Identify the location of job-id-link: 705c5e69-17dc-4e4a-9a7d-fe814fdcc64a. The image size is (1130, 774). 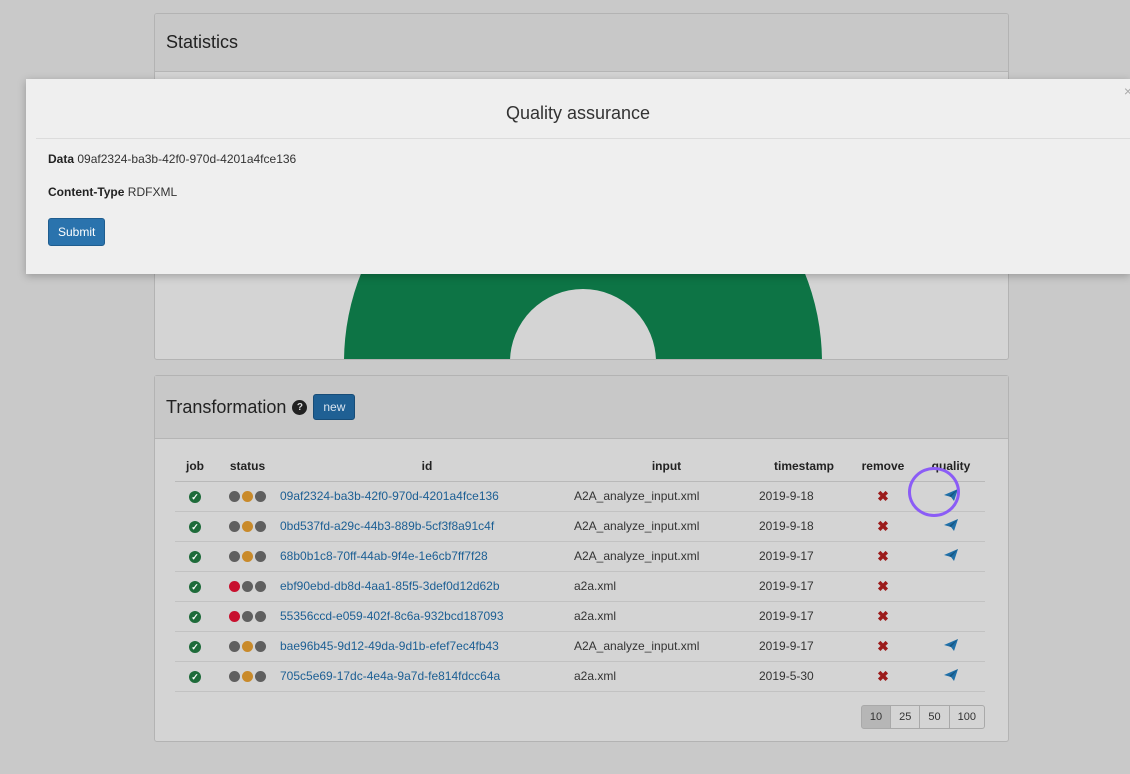
(390, 676).